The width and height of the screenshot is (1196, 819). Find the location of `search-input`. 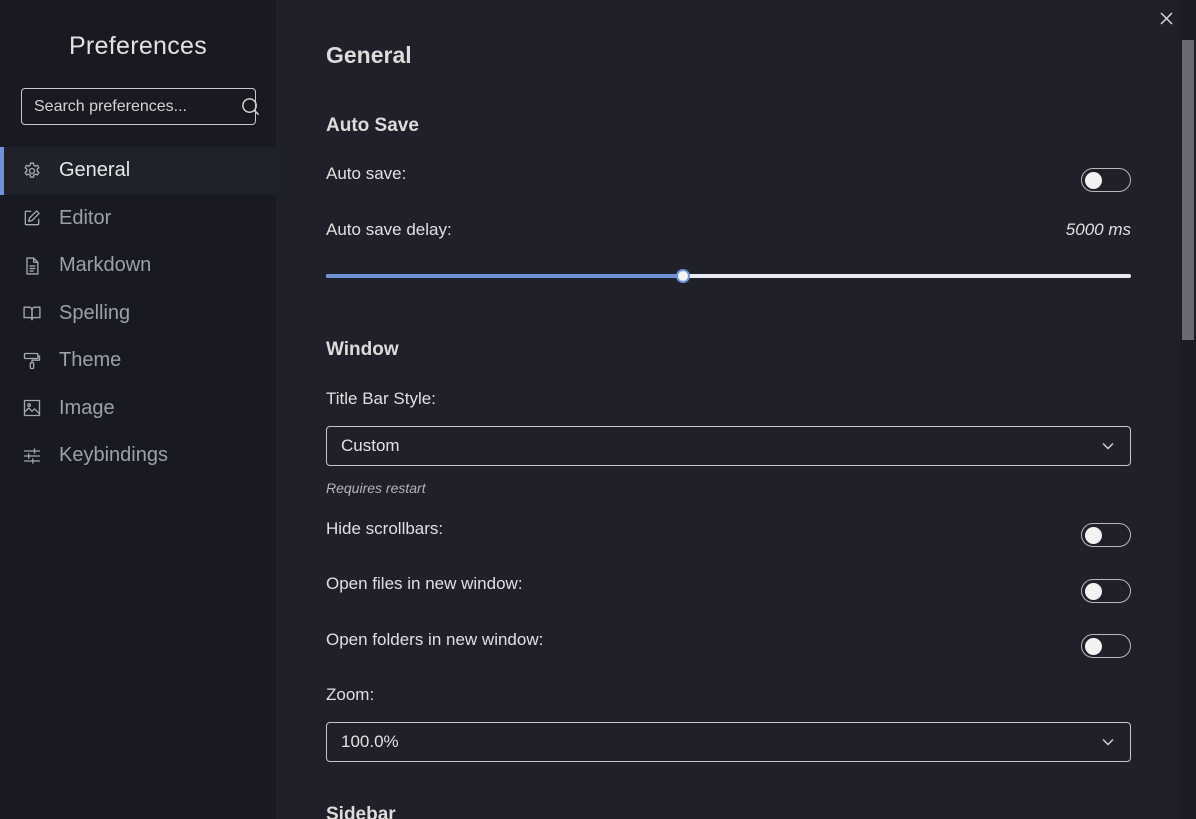

search-input is located at coordinates (137, 106).